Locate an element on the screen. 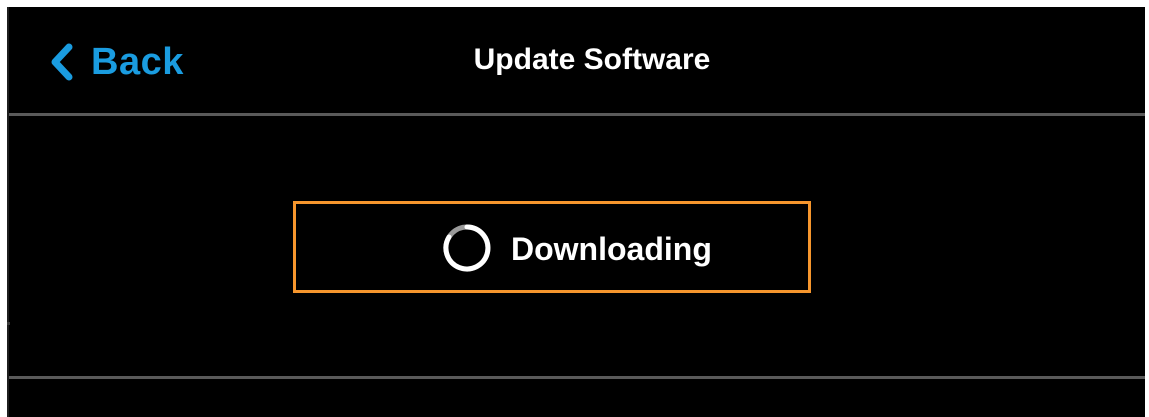 The height and width of the screenshot is (417, 1149). frame-top-border is located at coordinates (574, 3).